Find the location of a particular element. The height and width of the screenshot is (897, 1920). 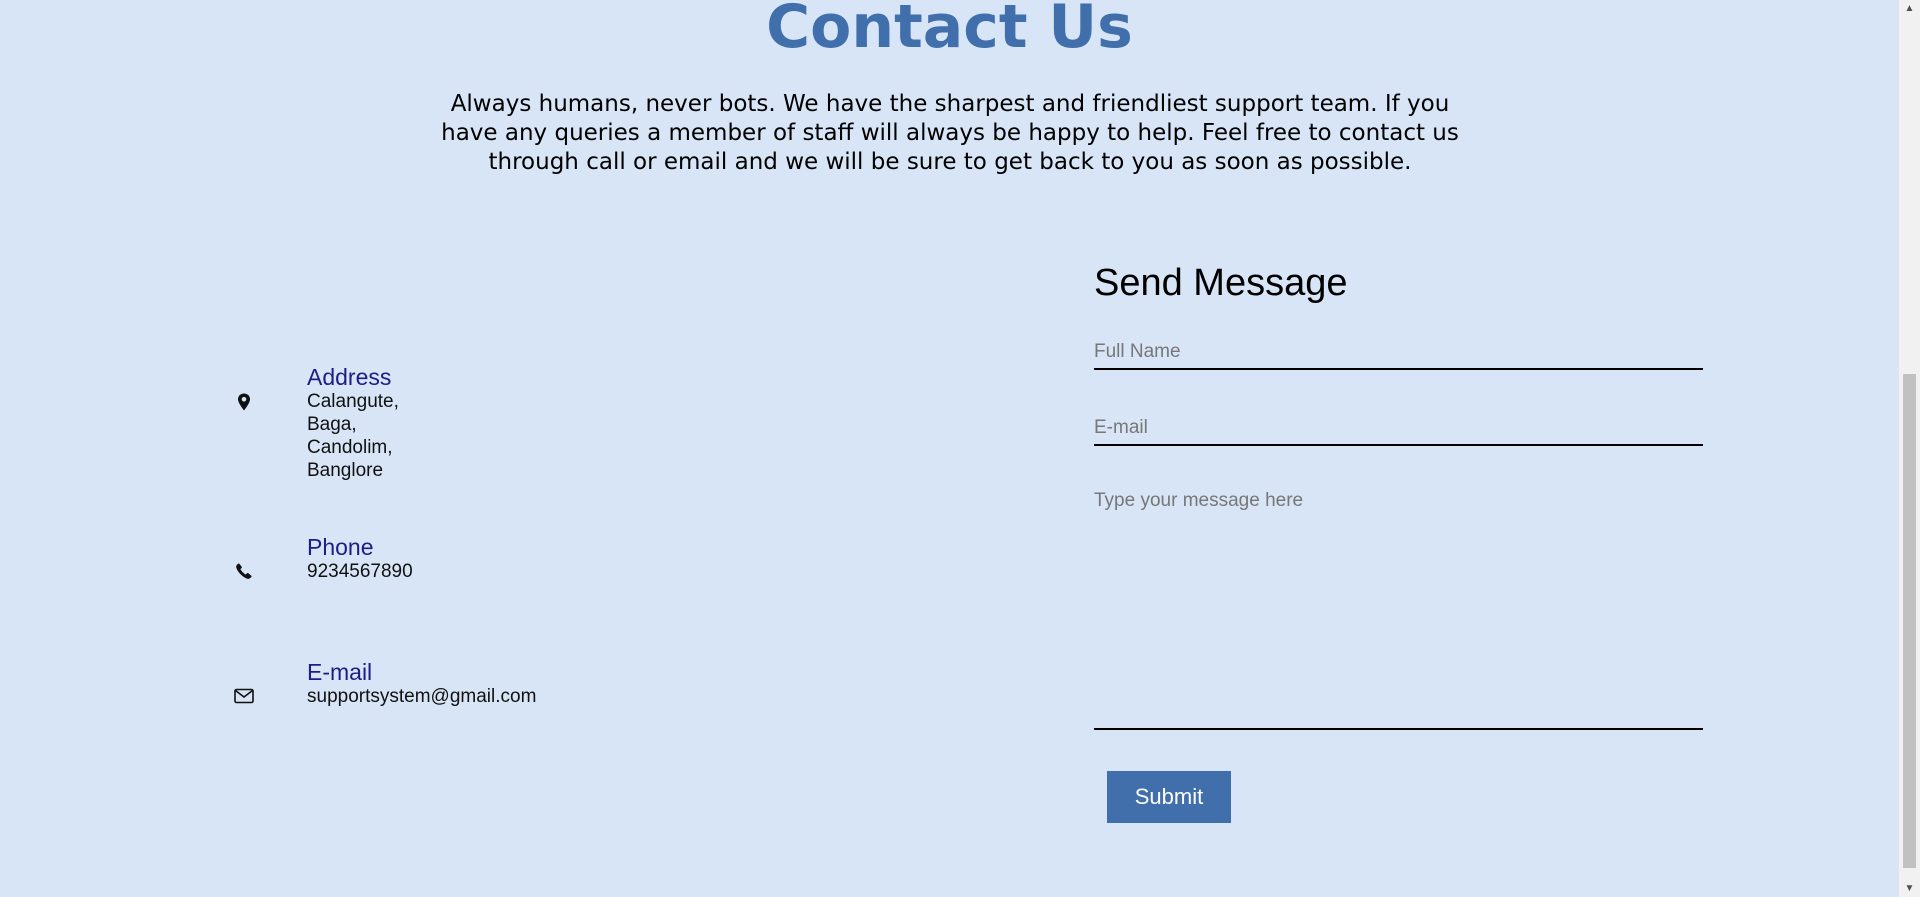

scroll-up-arrow-icon: ▲ is located at coordinates (1909, 8).